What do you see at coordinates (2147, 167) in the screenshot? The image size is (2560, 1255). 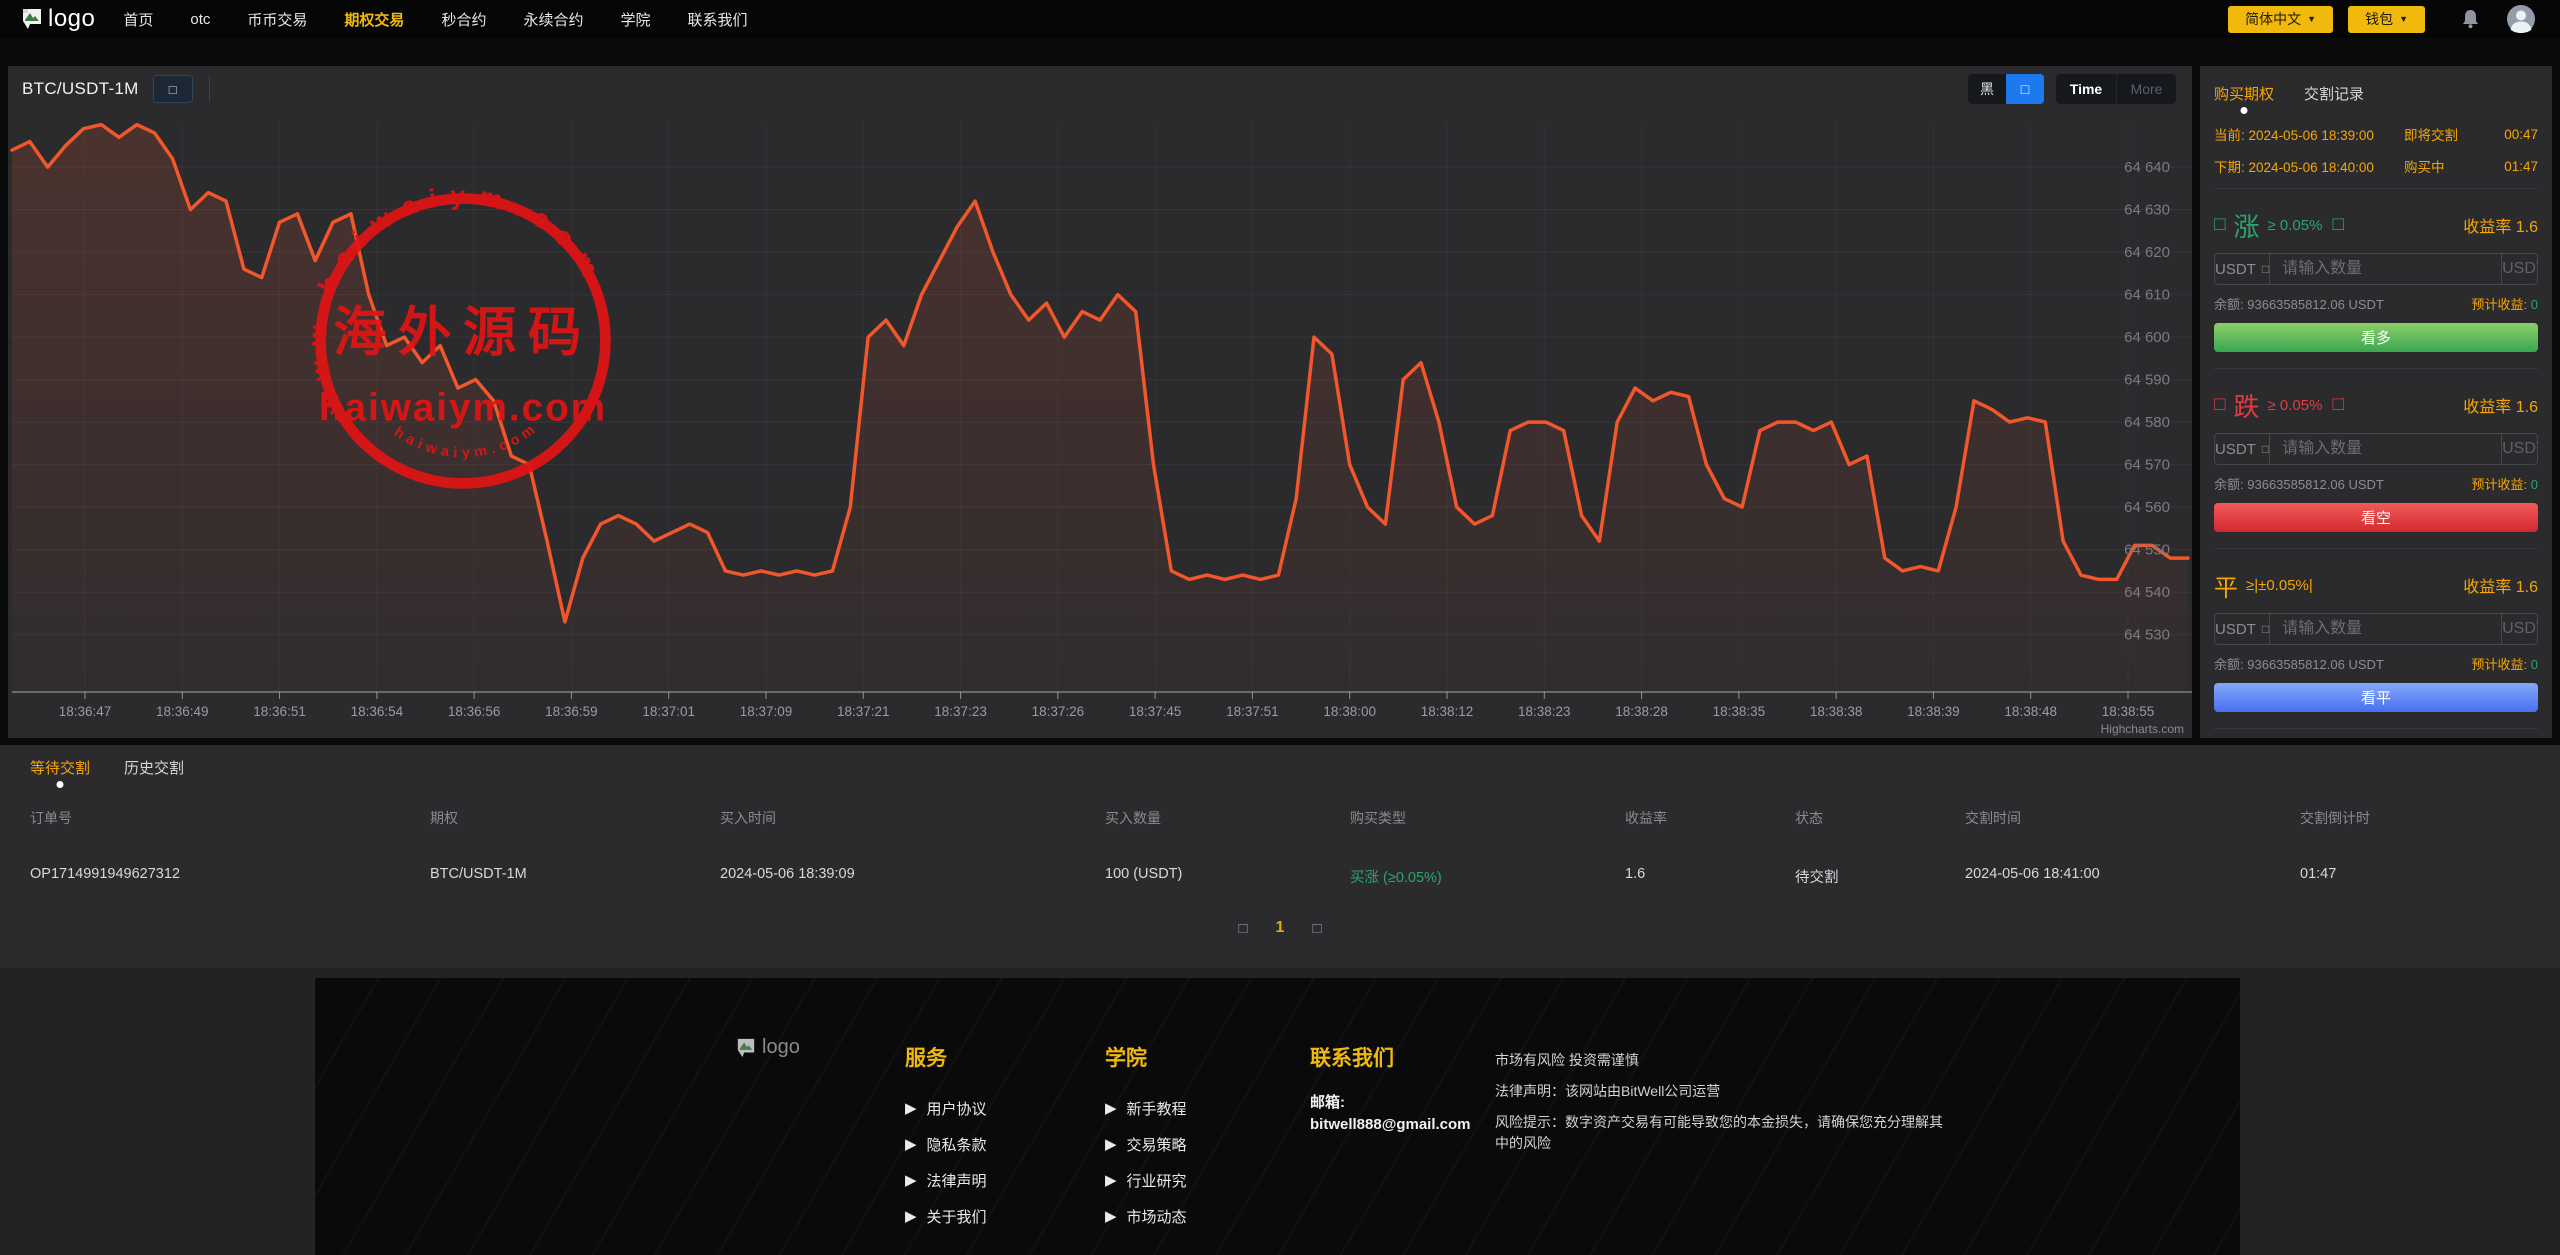 I see `svg-text: 64 640` at bounding box center [2147, 167].